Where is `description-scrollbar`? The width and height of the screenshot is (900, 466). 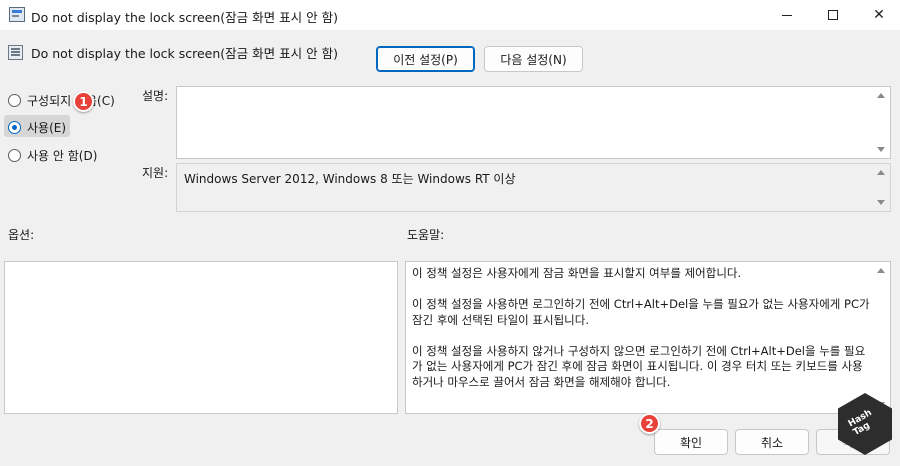 description-scrollbar is located at coordinates (881, 122).